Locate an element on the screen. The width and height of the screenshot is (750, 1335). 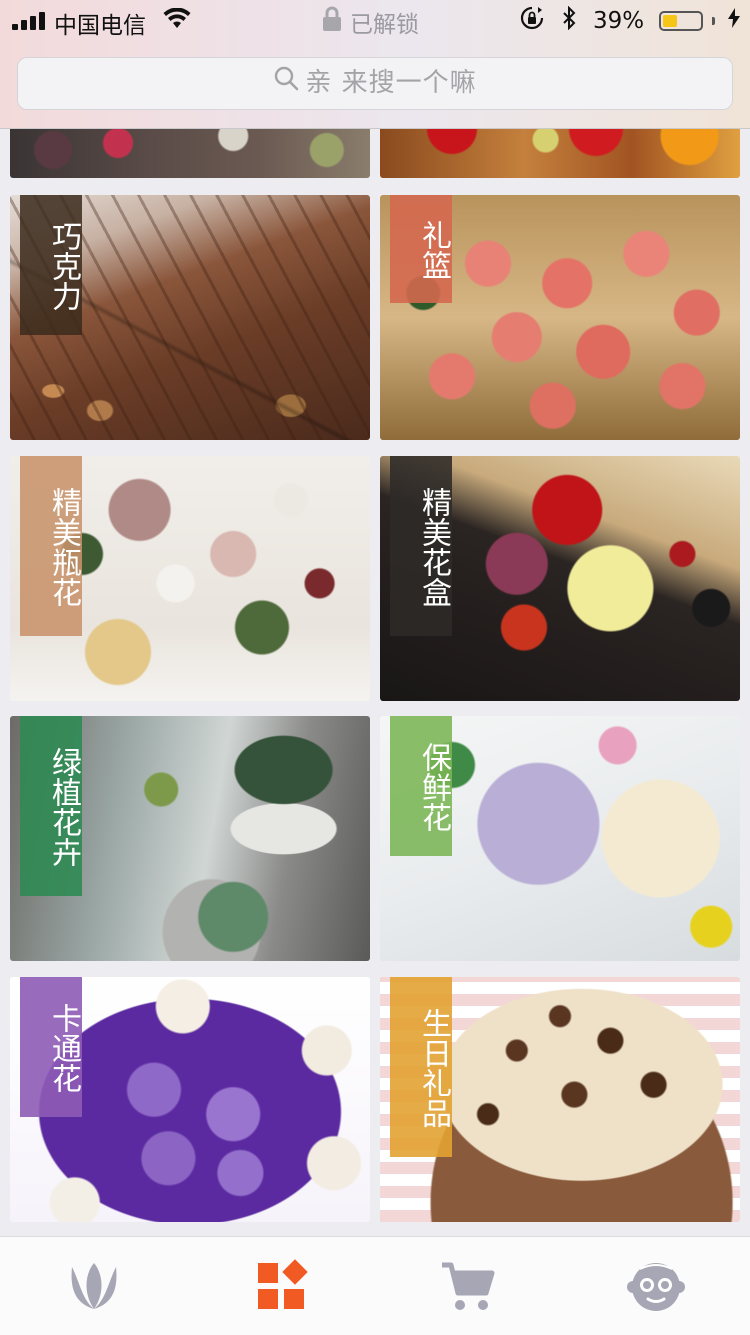
category-label-chocolate: 巧克力 is located at coordinates (51, 265).